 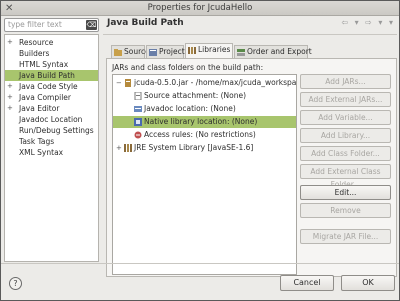 I want to click on page-title: Java Build Path, so click(x=145, y=23).